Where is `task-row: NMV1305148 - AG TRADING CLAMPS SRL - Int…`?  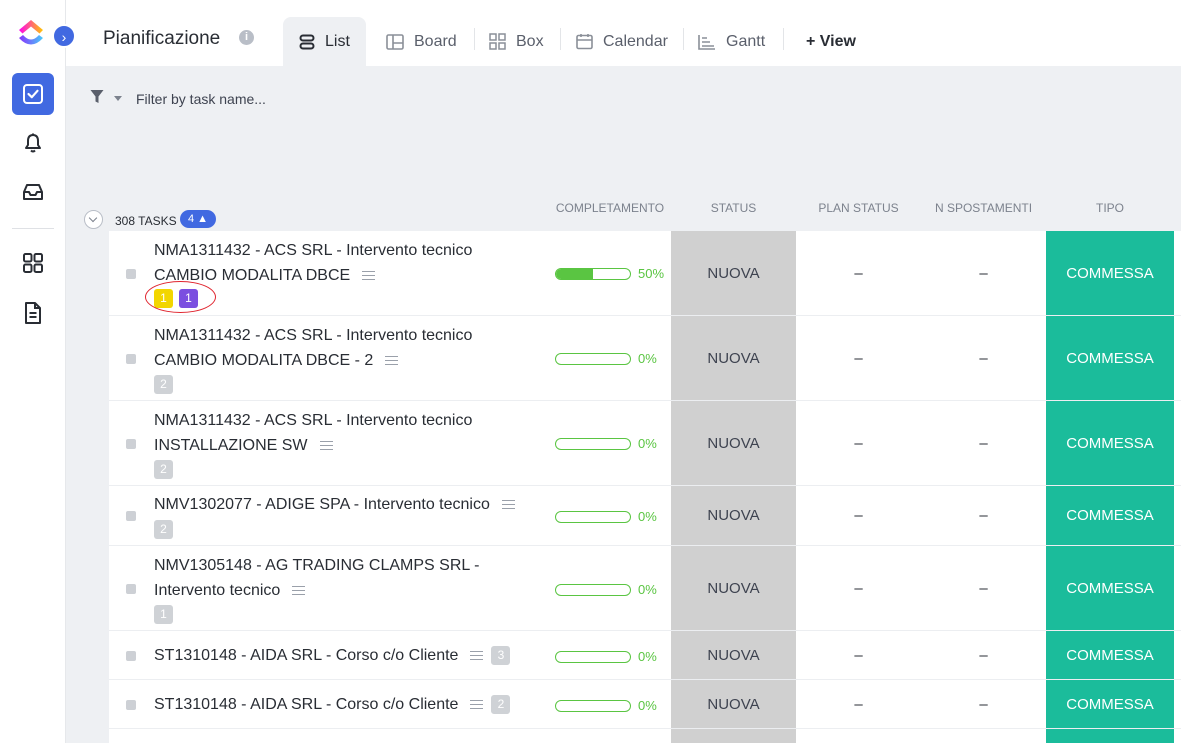
task-row: NMV1305148 - AG TRADING CLAMPS SRL - Int… is located at coordinates (645, 588).